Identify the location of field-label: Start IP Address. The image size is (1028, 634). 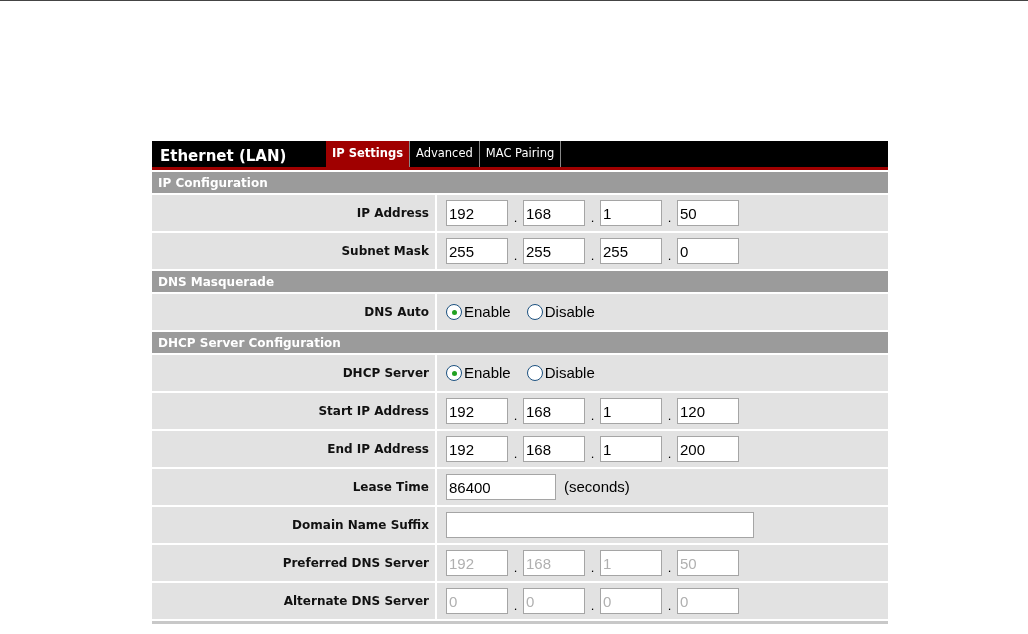
(293, 411).